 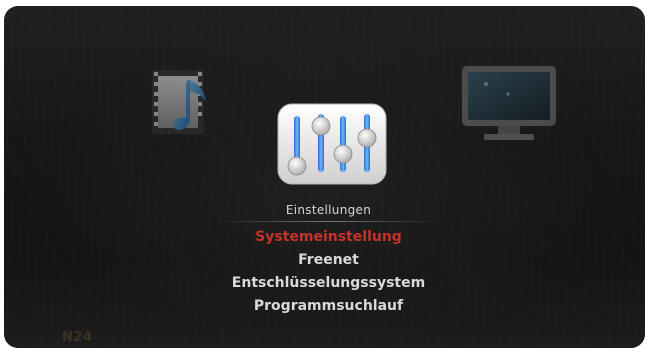 What do you see at coordinates (77, 337) in the screenshot?
I see `channel-logo: N24` at bounding box center [77, 337].